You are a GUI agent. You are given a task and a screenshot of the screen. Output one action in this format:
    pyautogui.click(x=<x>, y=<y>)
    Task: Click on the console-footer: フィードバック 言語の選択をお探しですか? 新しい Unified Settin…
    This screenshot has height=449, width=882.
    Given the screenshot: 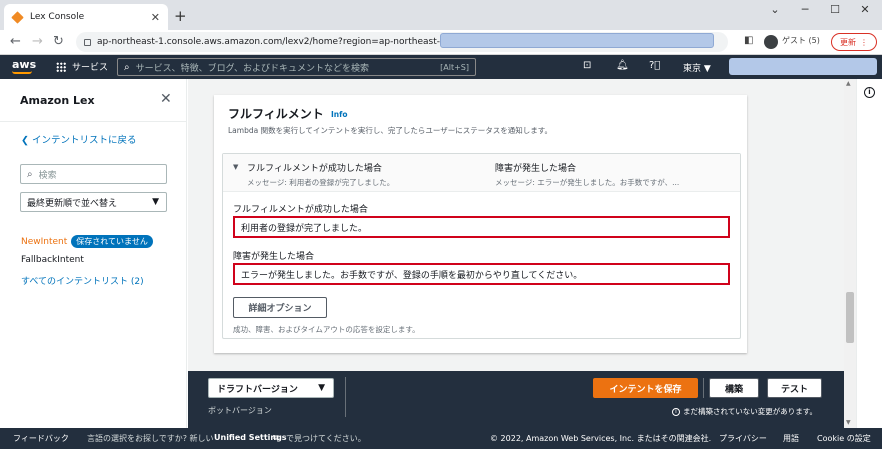 What is the action you would take?
    pyautogui.click(x=441, y=438)
    